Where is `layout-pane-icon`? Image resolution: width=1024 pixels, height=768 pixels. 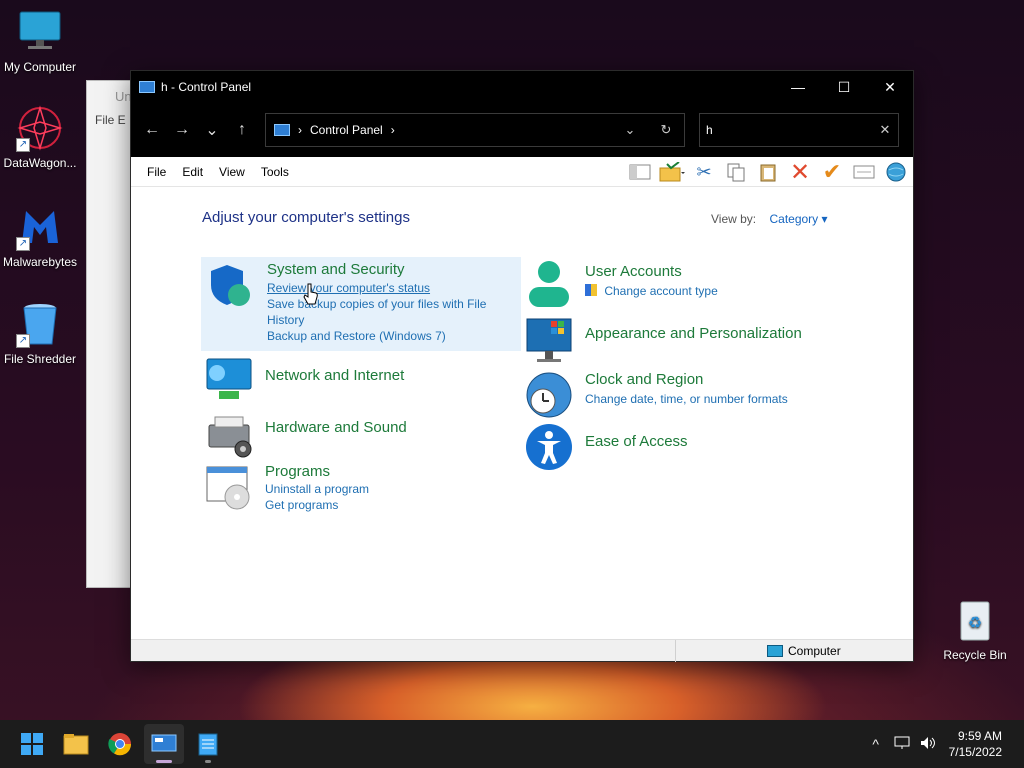
layout-pane-icon is located at coordinates (640, 172).